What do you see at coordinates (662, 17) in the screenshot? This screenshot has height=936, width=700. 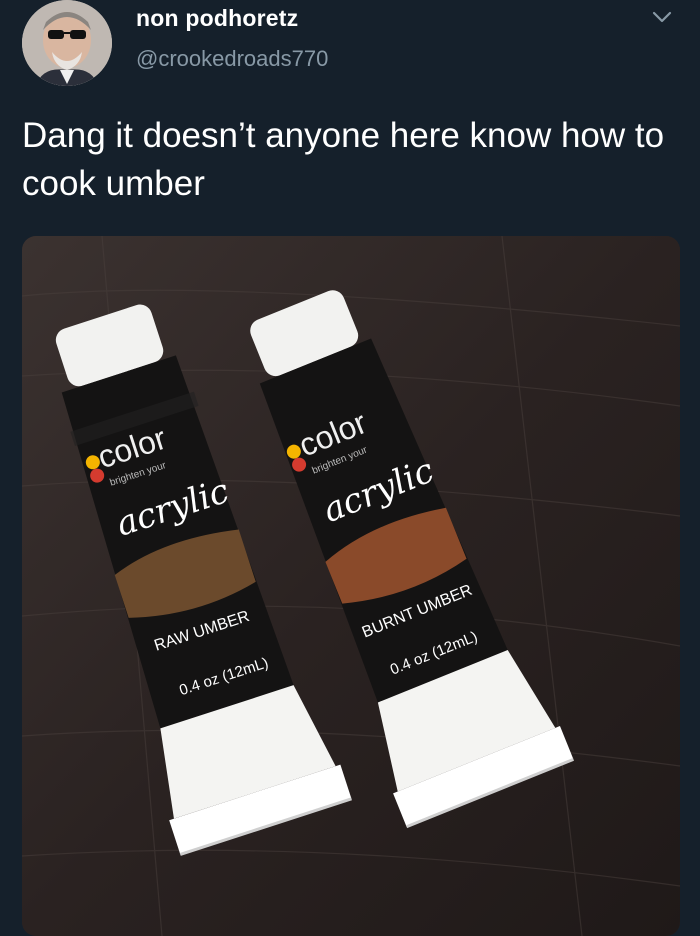 I see `chevron-down-icon` at bounding box center [662, 17].